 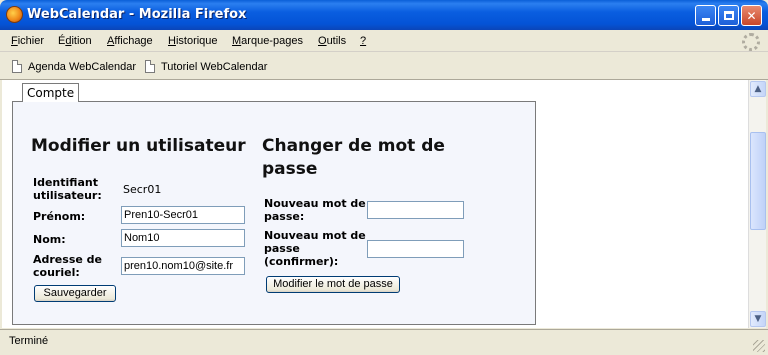 What do you see at coordinates (14, 14) in the screenshot?
I see `firefox-icon` at bounding box center [14, 14].